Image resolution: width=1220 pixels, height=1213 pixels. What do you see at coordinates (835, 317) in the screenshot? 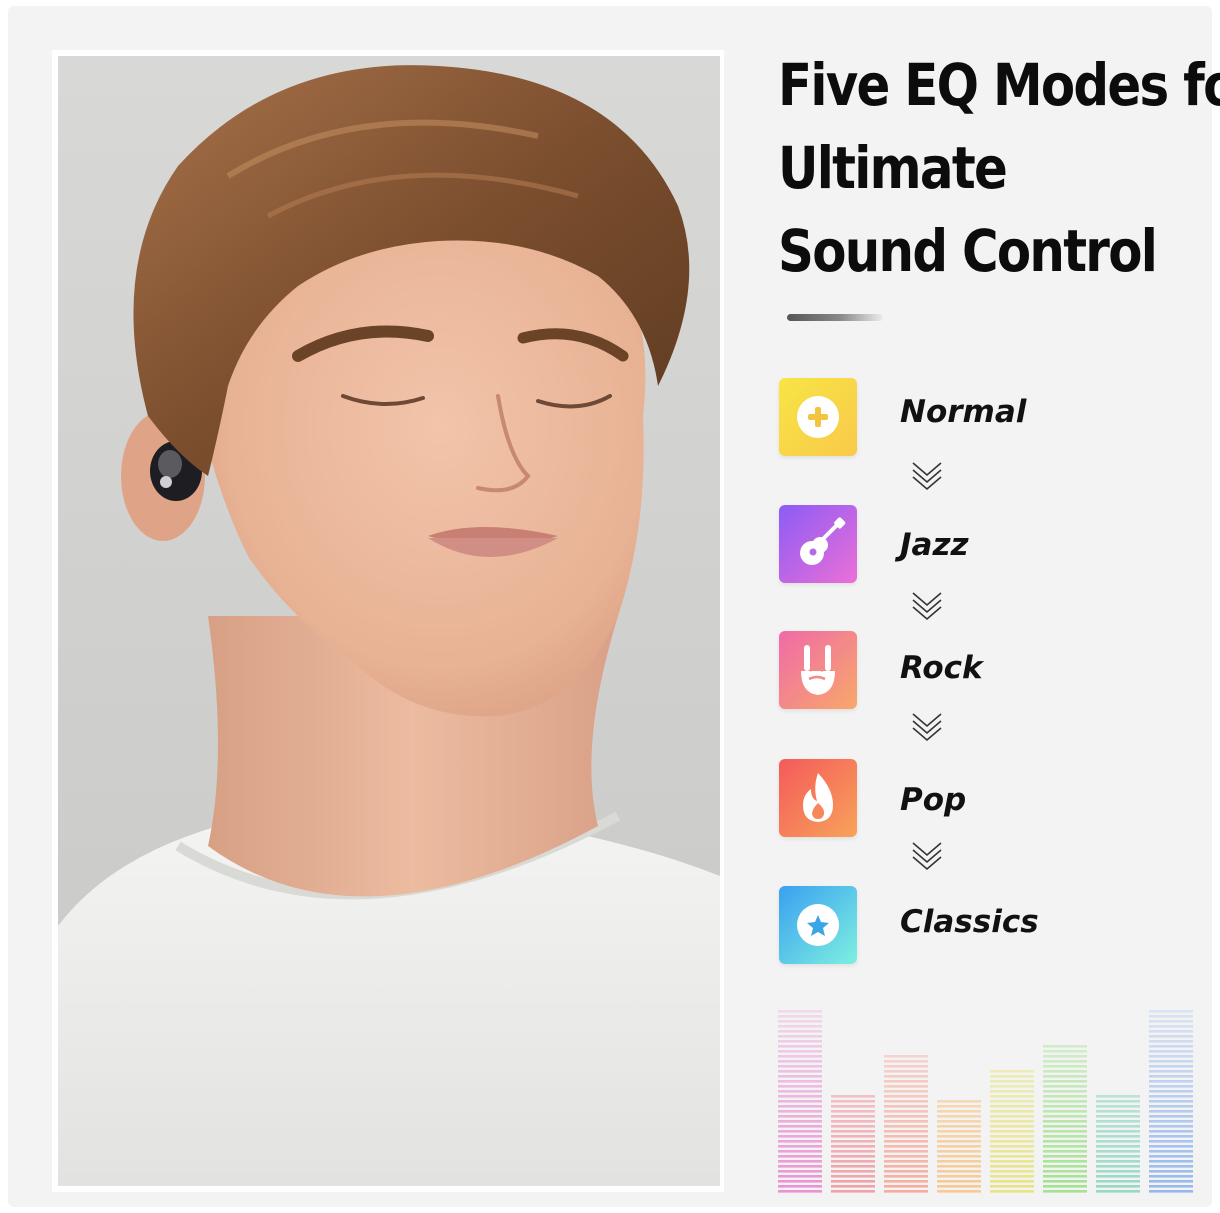
I see `divider` at bounding box center [835, 317].